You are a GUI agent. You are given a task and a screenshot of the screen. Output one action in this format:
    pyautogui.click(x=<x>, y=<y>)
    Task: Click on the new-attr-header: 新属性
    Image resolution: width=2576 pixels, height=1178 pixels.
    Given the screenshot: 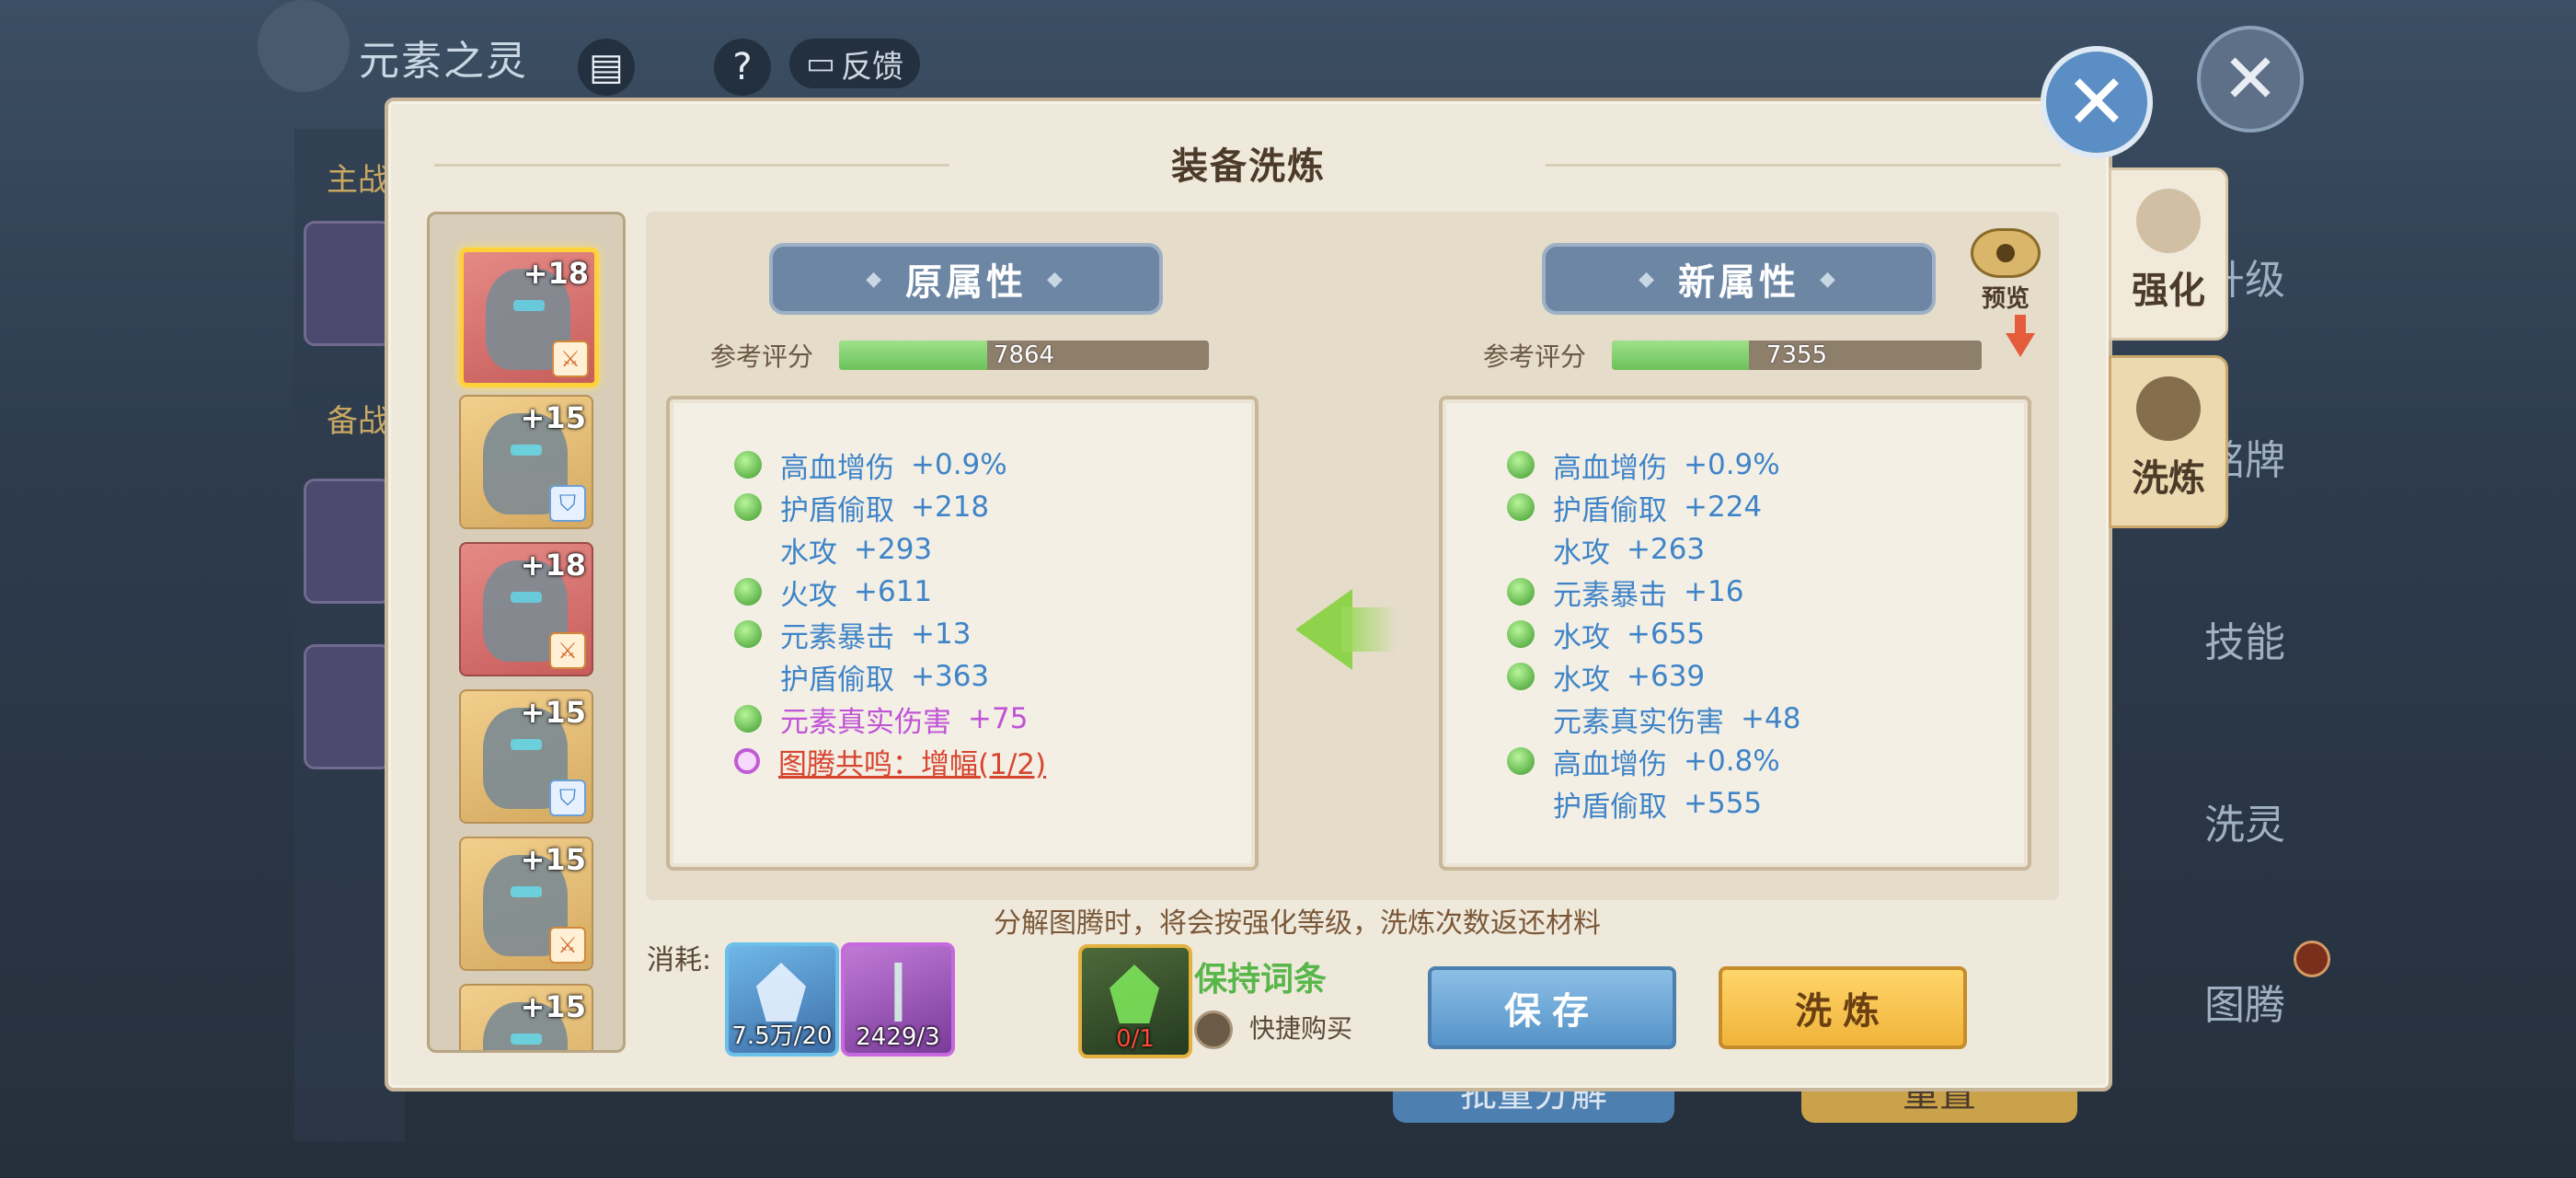 What is the action you would take?
    pyautogui.click(x=1739, y=279)
    